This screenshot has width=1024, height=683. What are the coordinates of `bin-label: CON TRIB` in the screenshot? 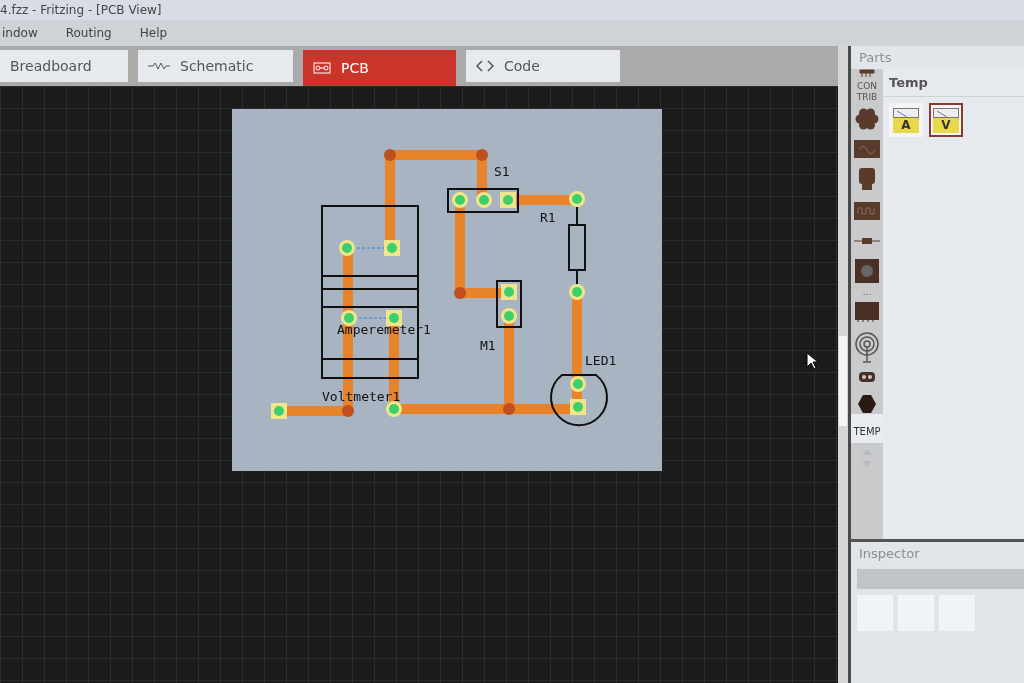 It's located at (867, 92).